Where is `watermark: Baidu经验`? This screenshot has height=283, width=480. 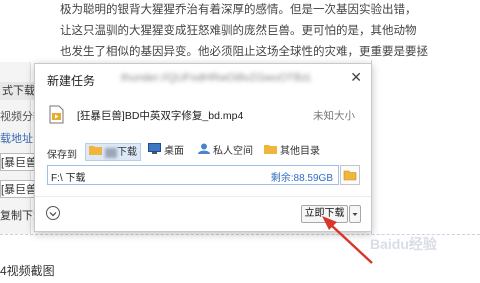 watermark: Baidu经验 is located at coordinates (403, 244).